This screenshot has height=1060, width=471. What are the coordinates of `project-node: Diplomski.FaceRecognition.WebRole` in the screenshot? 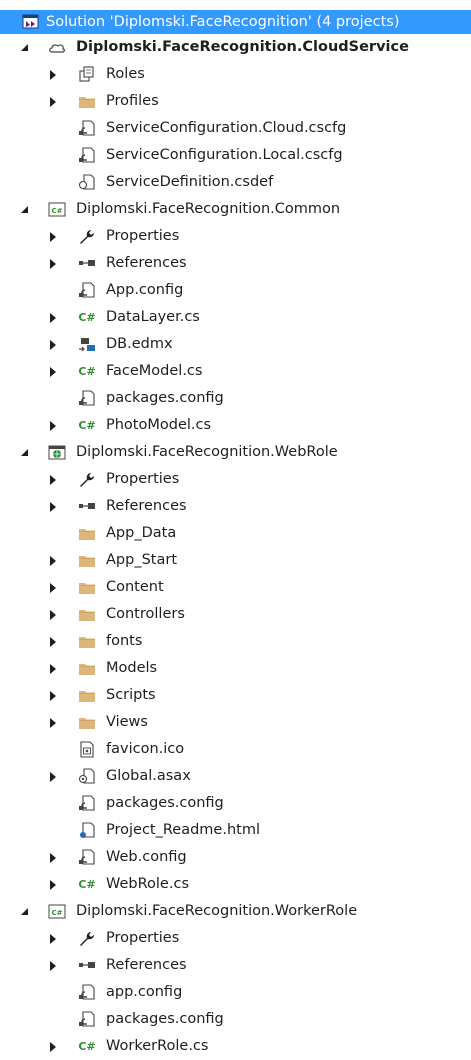 It's located at (235, 452).